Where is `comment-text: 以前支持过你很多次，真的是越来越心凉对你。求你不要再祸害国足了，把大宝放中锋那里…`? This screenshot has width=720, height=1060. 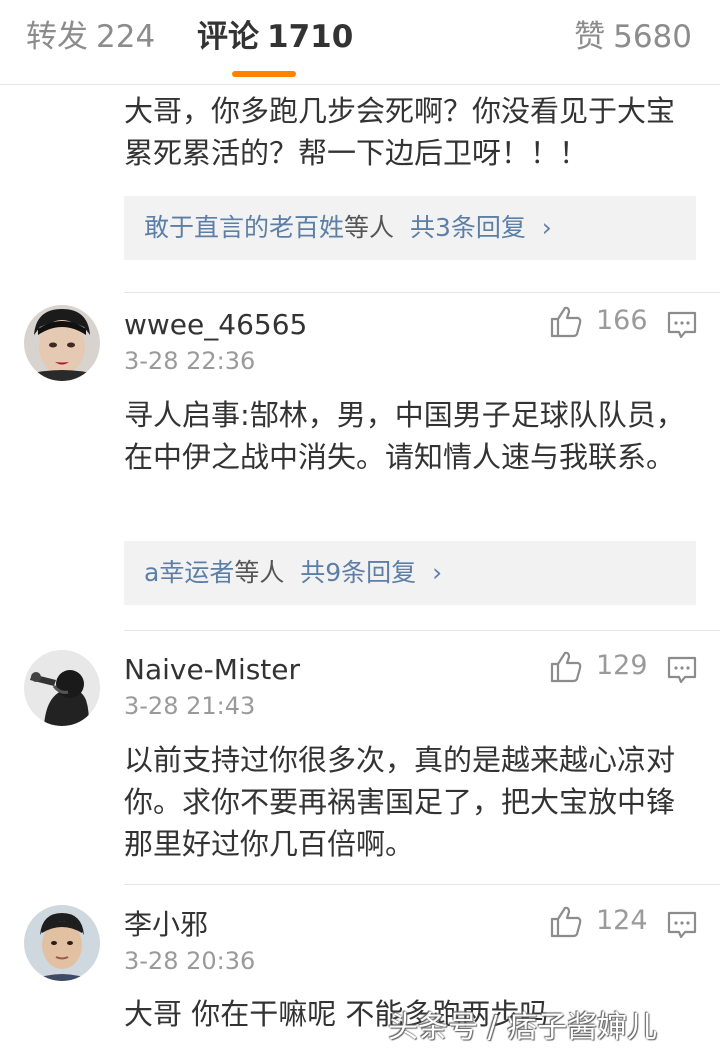
comment-text: 以前支持过你很多次，真的是越来越心凉对你。求你不要再祸害国足了，把大宝放中锋那里… is located at coordinates (400, 802).